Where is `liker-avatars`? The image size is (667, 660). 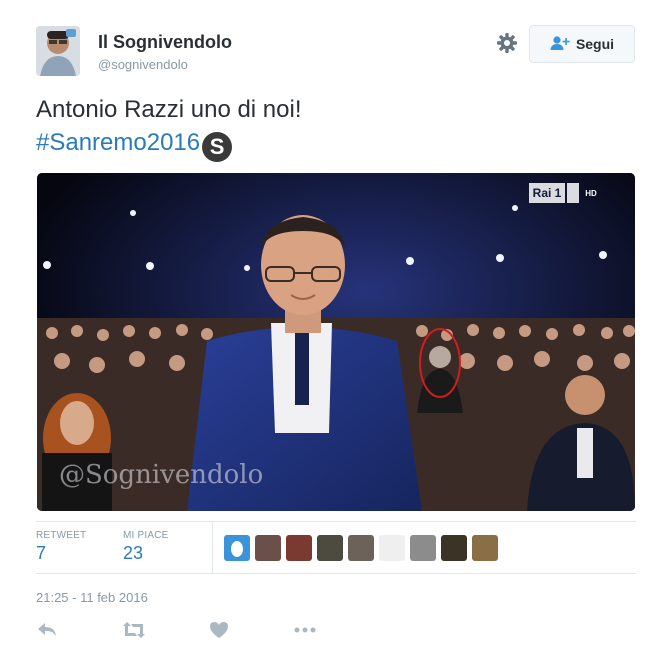 liker-avatars is located at coordinates (361, 548).